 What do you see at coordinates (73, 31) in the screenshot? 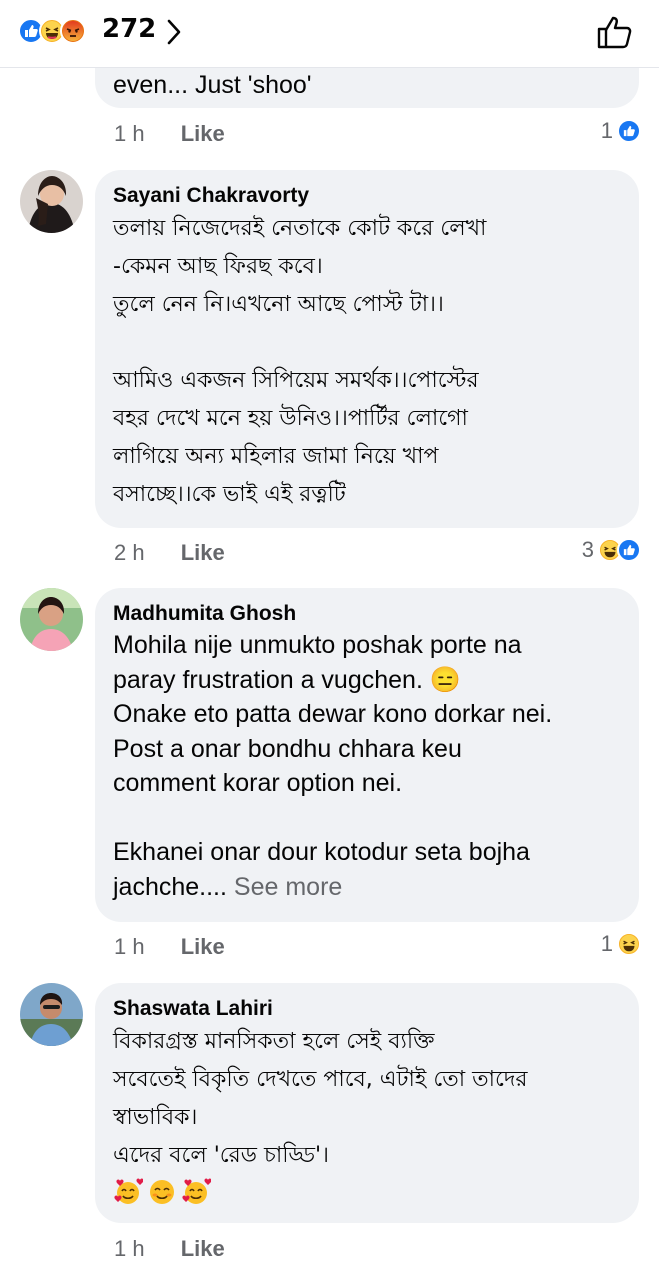
I see `angry-icon` at bounding box center [73, 31].